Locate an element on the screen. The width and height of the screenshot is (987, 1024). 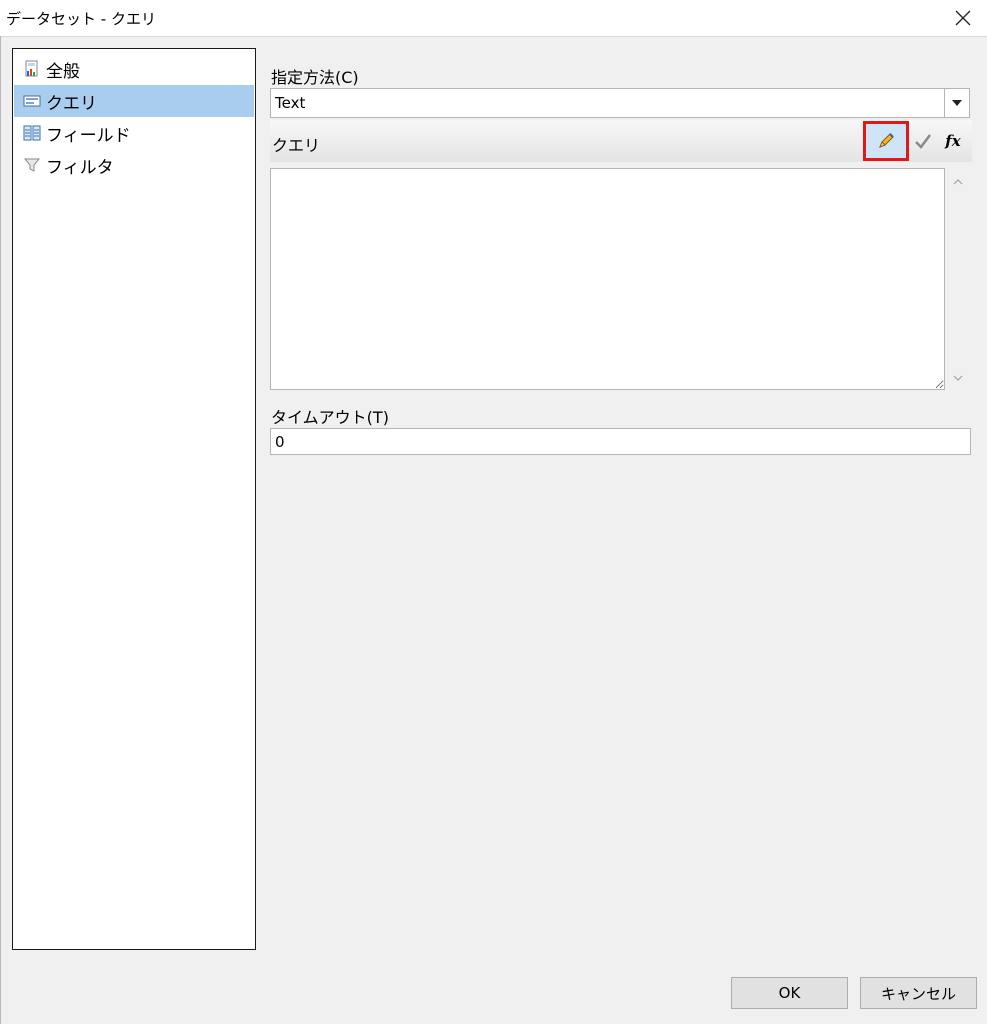
expression-button: fx is located at coordinates (953, 141).